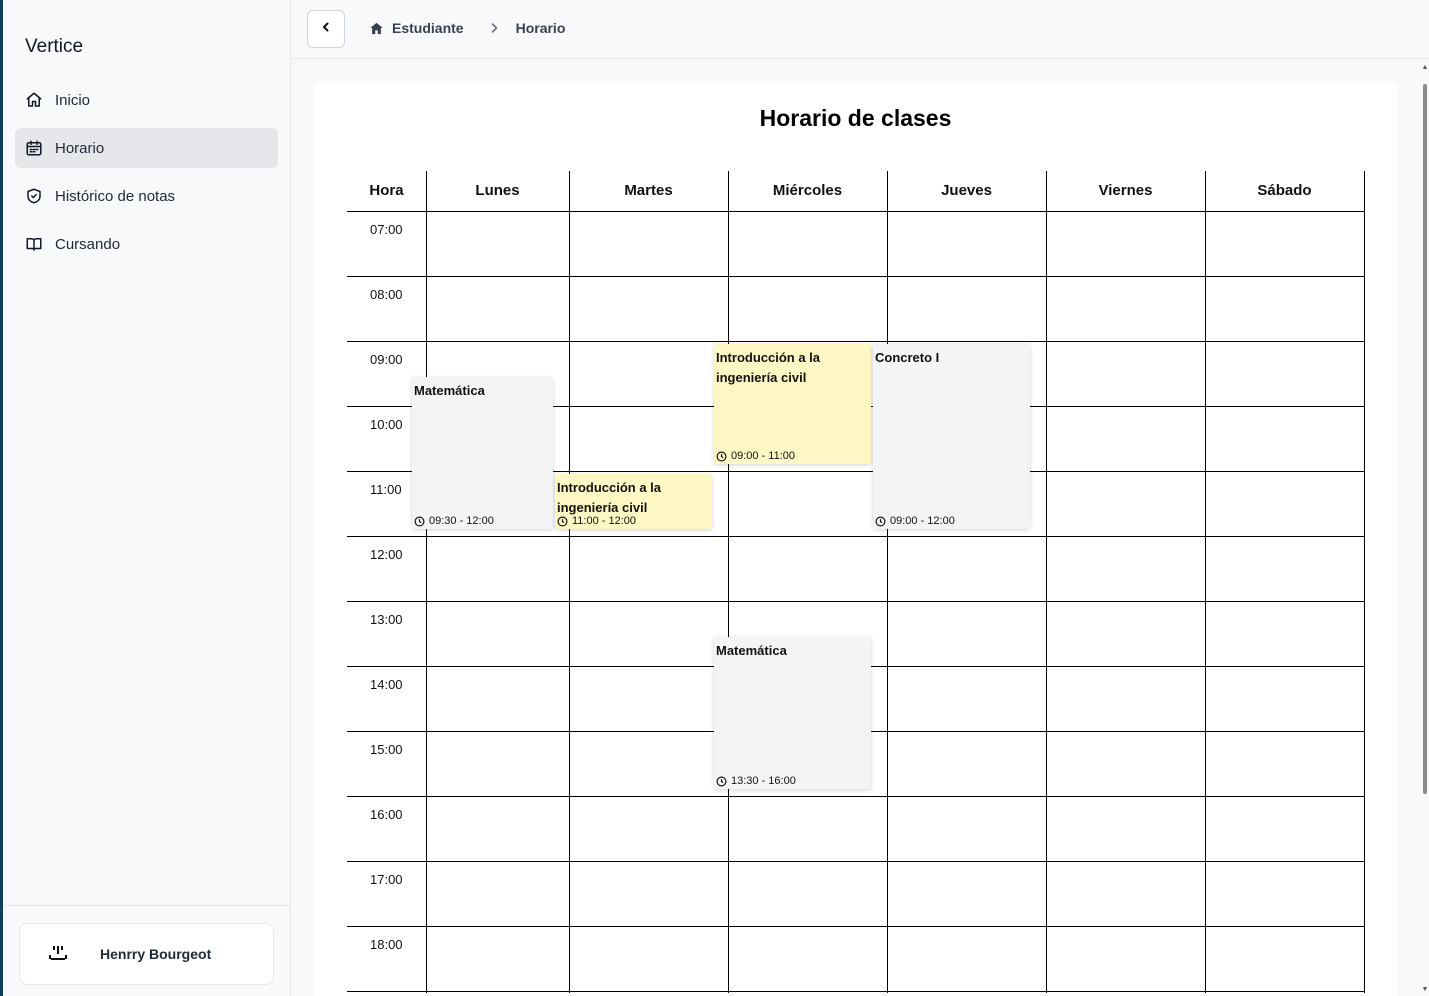 The image size is (1429, 996). Describe the element at coordinates (907, 357) in the screenshot. I see `class-event-title: Concreto I` at that location.